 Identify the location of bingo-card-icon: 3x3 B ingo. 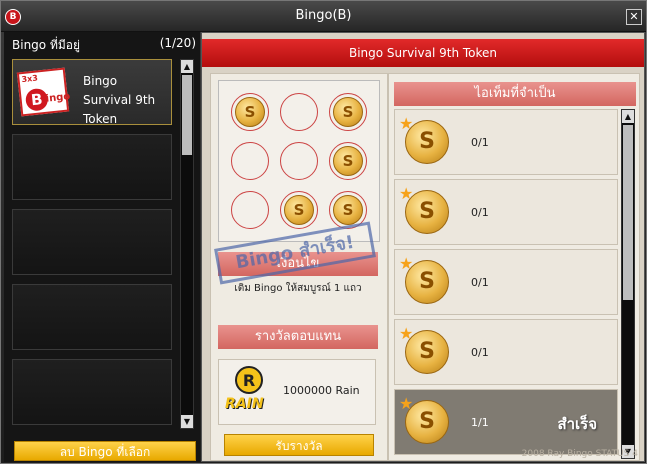
(43, 92).